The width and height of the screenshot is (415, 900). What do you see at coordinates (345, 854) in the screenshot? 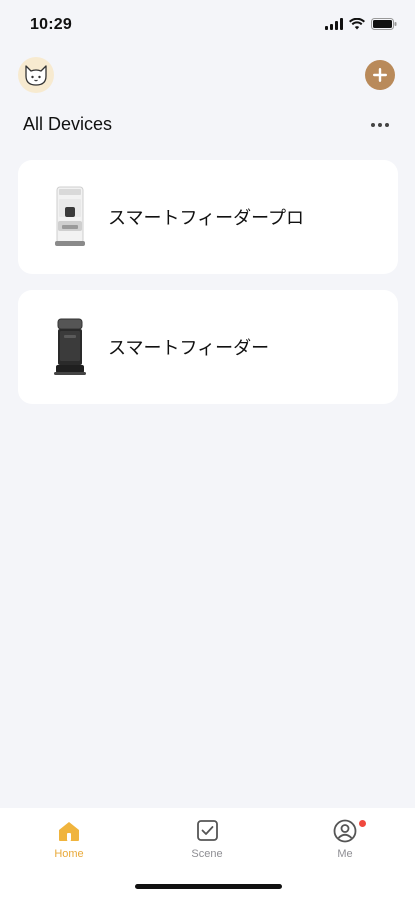
I see `tab-label: Me` at bounding box center [345, 854].